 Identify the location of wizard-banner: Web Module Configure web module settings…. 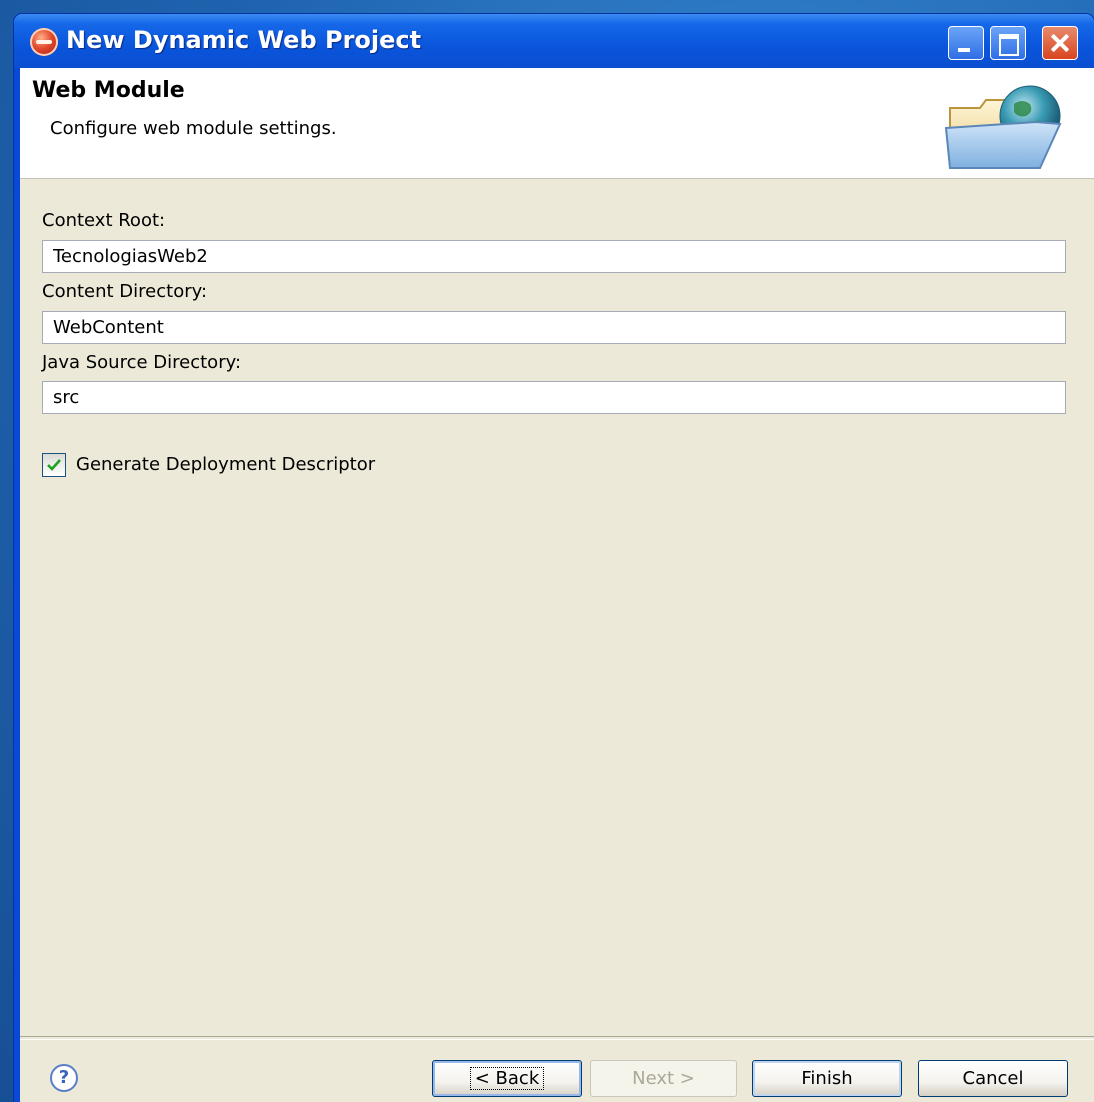
(557, 123).